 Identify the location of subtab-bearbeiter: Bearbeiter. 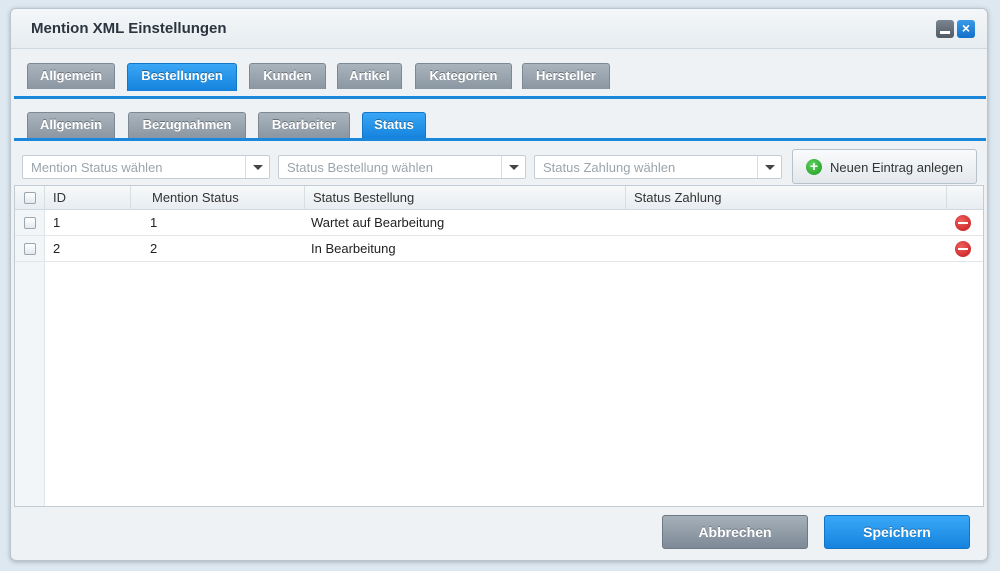
(304, 125).